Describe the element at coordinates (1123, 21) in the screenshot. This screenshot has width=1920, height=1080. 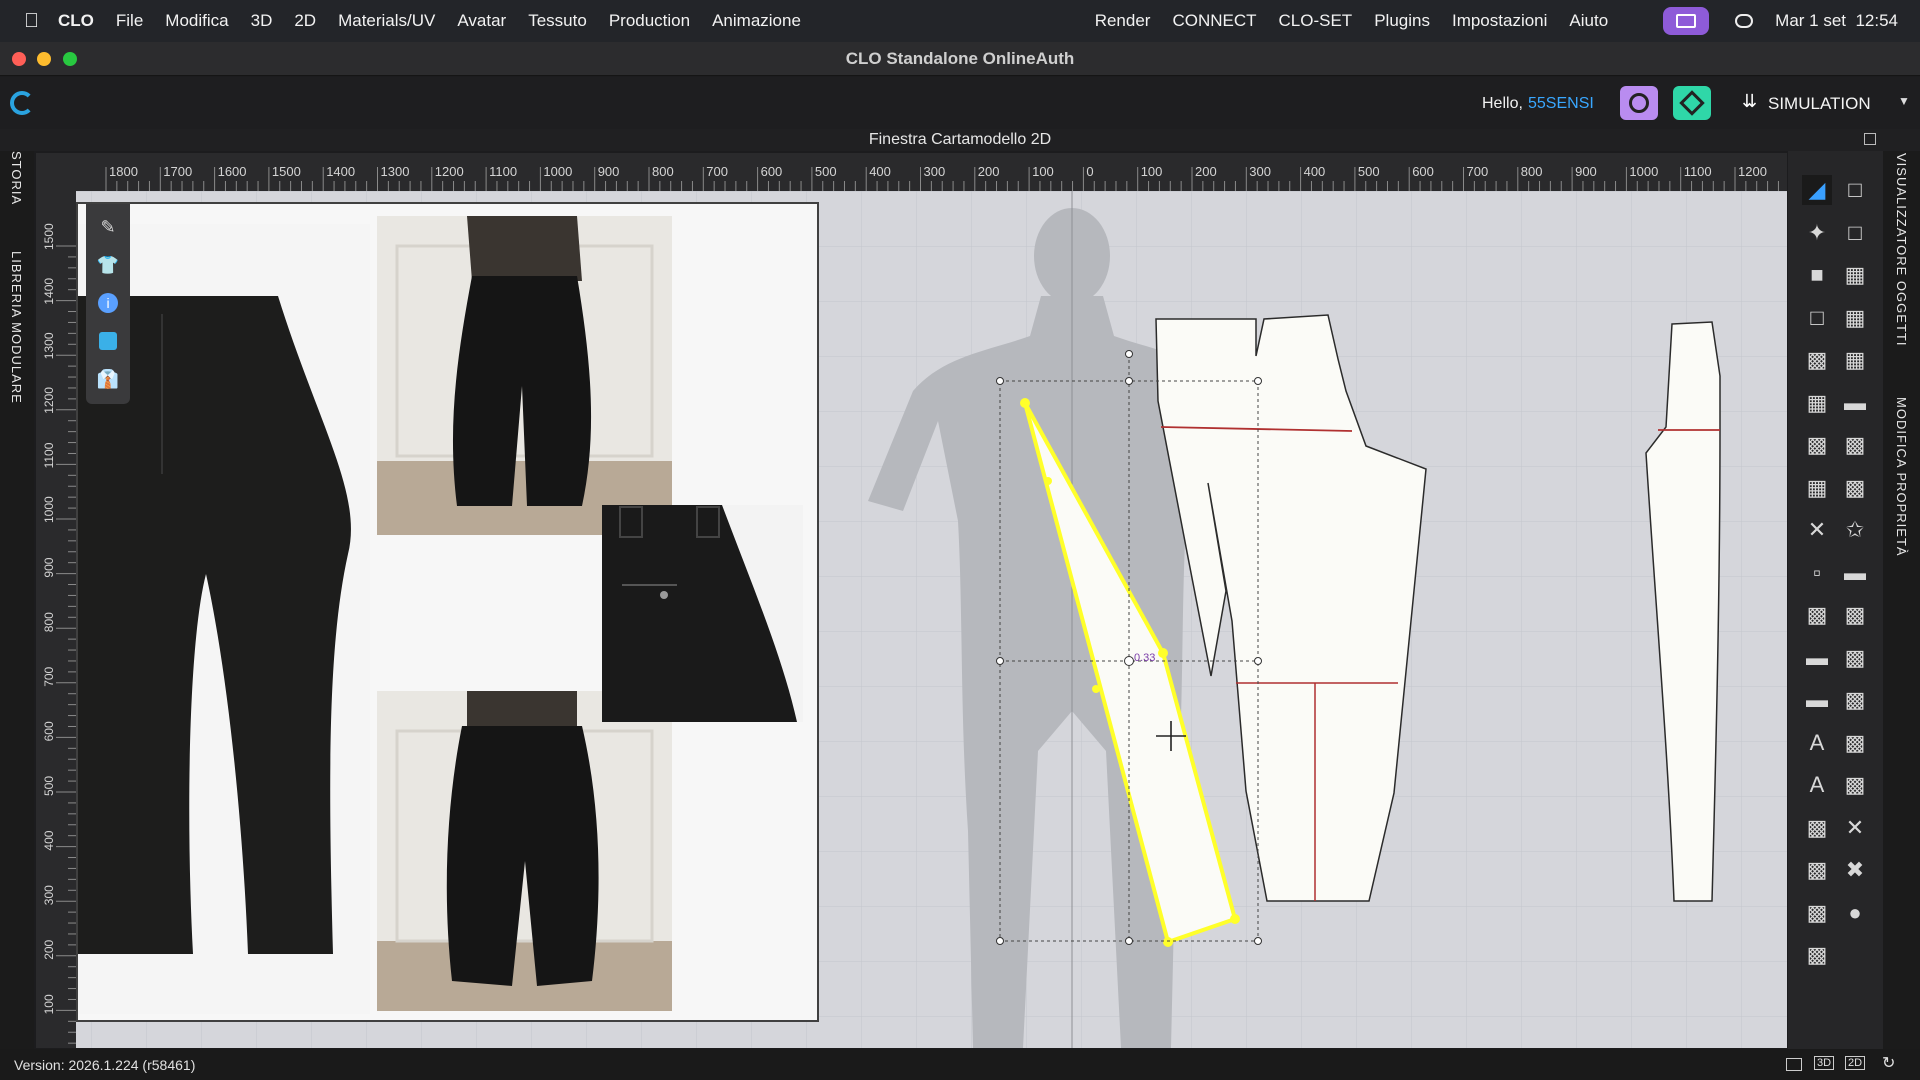
I see `menu-render: Render` at that location.